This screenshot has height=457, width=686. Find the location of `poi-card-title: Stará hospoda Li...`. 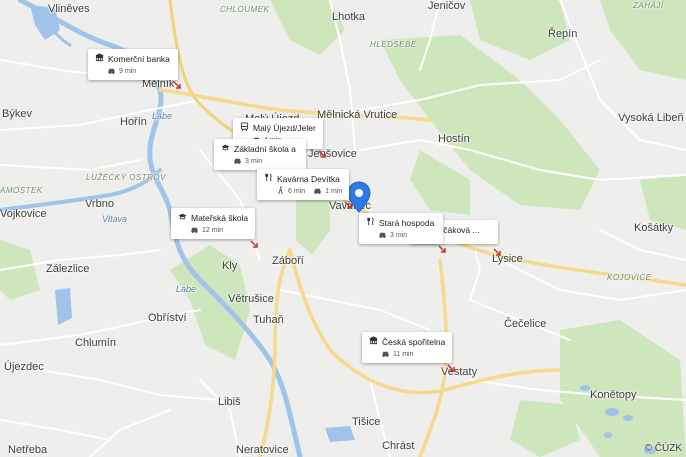

poi-card-title: Stará hospoda Li... is located at coordinates (401, 222).